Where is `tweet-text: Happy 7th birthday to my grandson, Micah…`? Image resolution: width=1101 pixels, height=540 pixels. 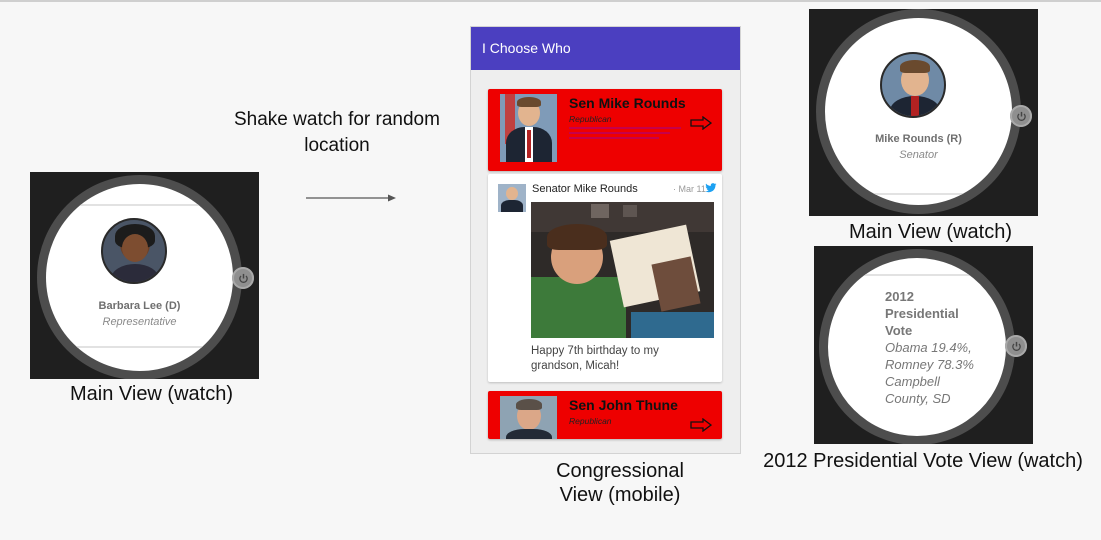 tweet-text: Happy 7th birthday to my grandson, Micah… is located at coordinates (595, 358).